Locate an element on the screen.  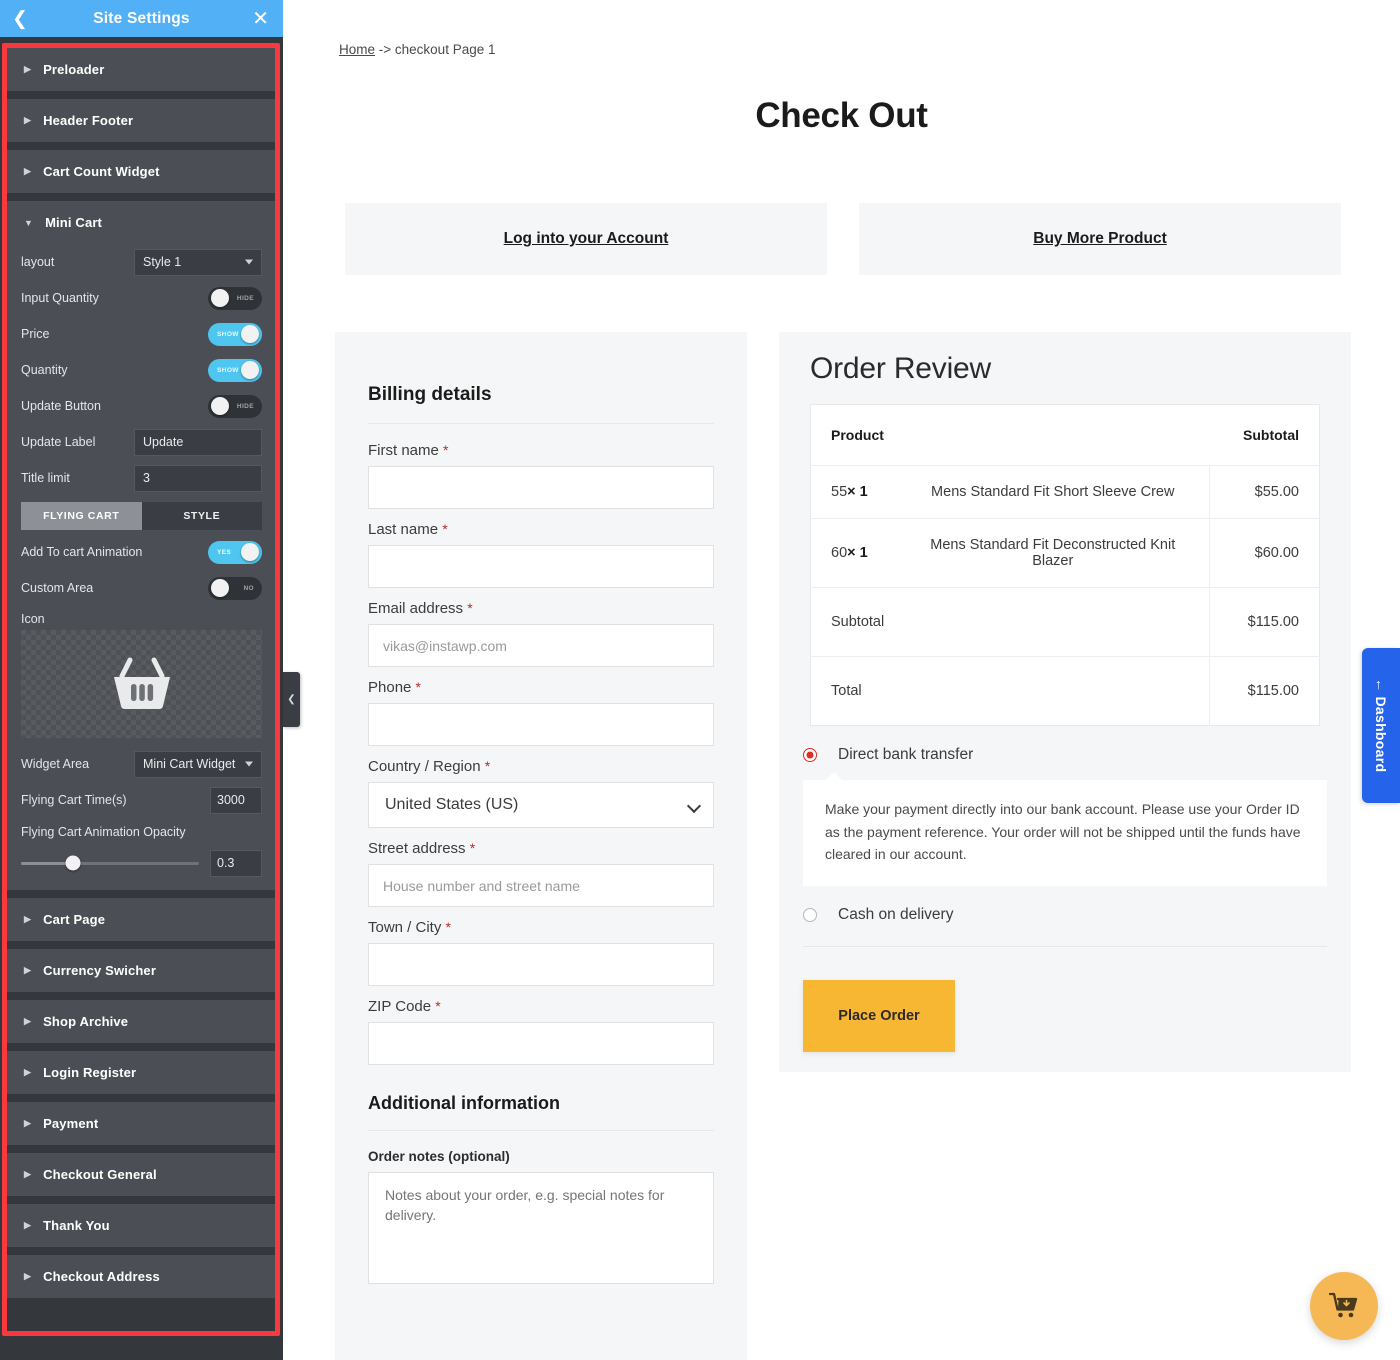
layout-select: Style 1 is located at coordinates (198, 262).